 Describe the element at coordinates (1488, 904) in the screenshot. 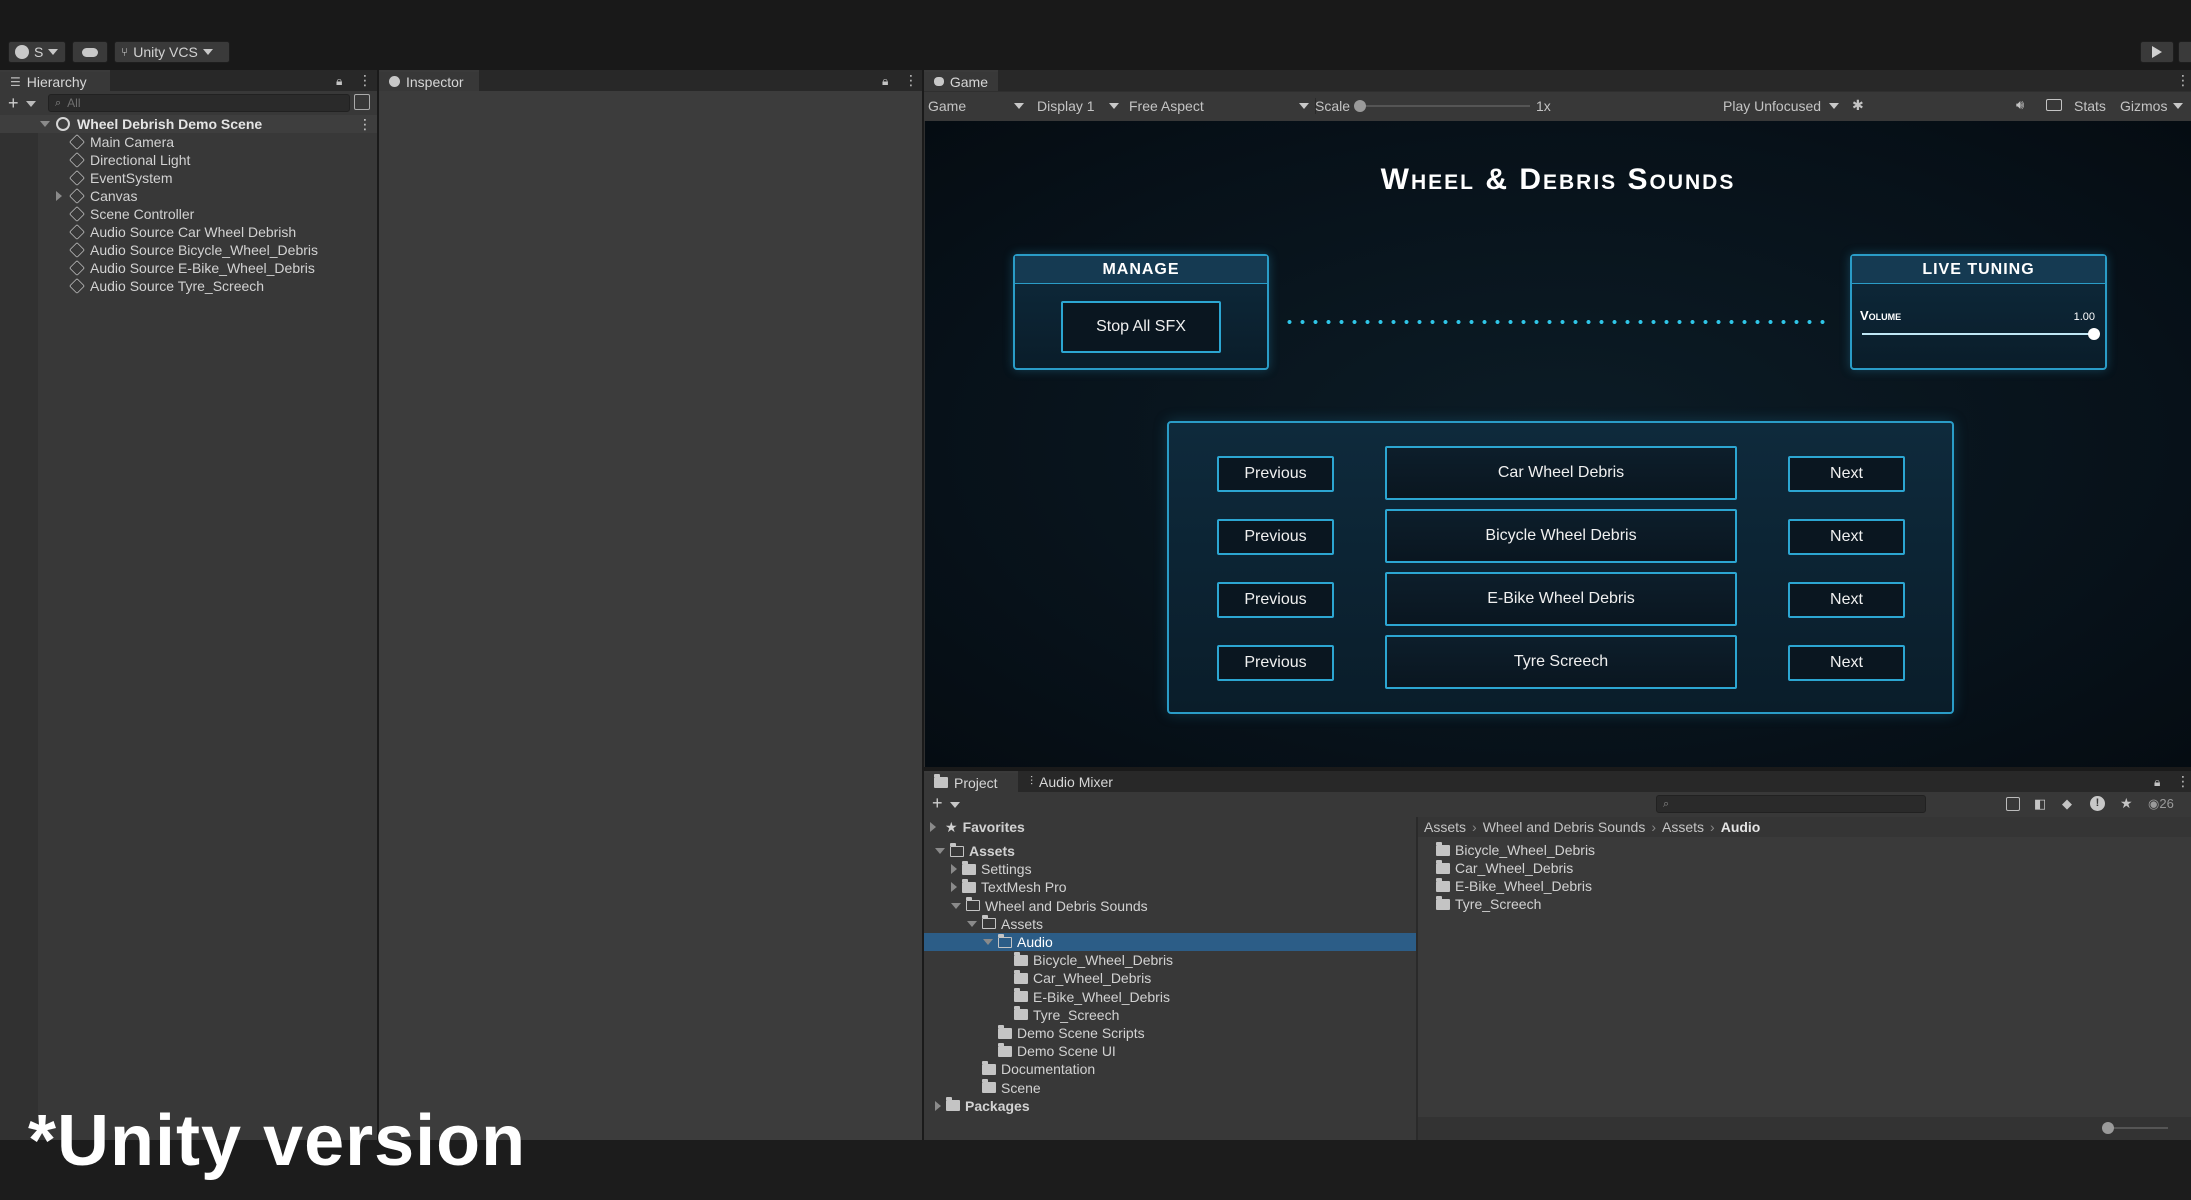

I see `asset-folder: Tyre_Screech` at that location.